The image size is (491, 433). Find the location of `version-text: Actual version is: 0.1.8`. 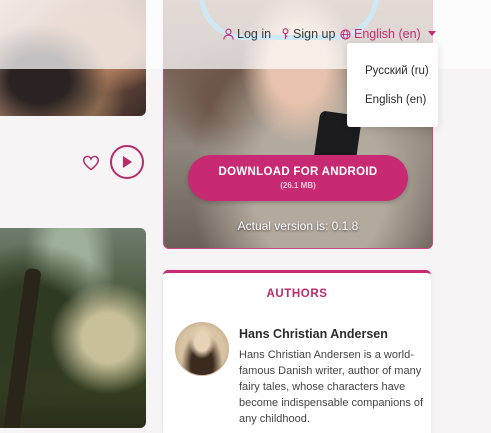

version-text: Actual version is: 0.1.8 is located at coordinates (298, 226).